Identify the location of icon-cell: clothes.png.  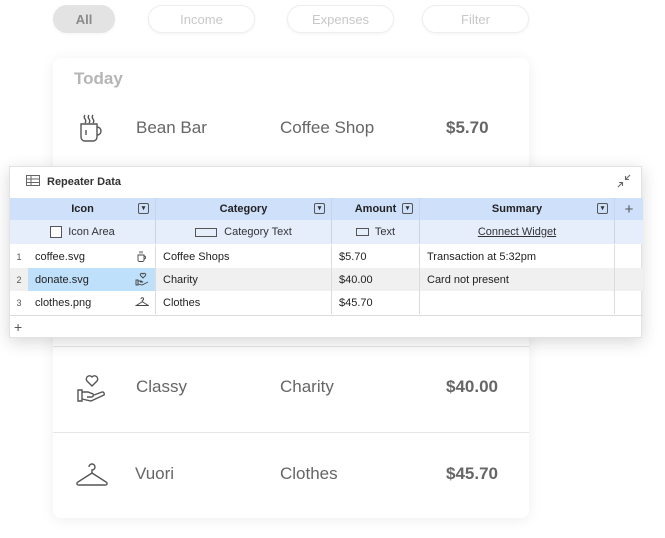
(92, 302).